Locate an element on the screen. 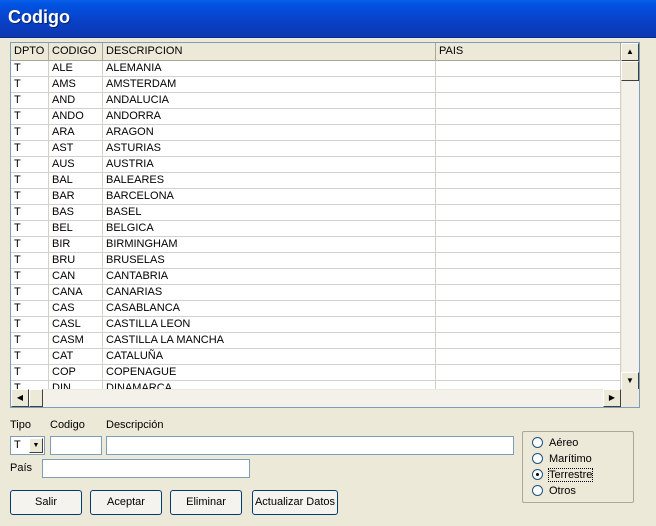  table-row: T AST ASTURIAS is located at coordinates (316, 149).